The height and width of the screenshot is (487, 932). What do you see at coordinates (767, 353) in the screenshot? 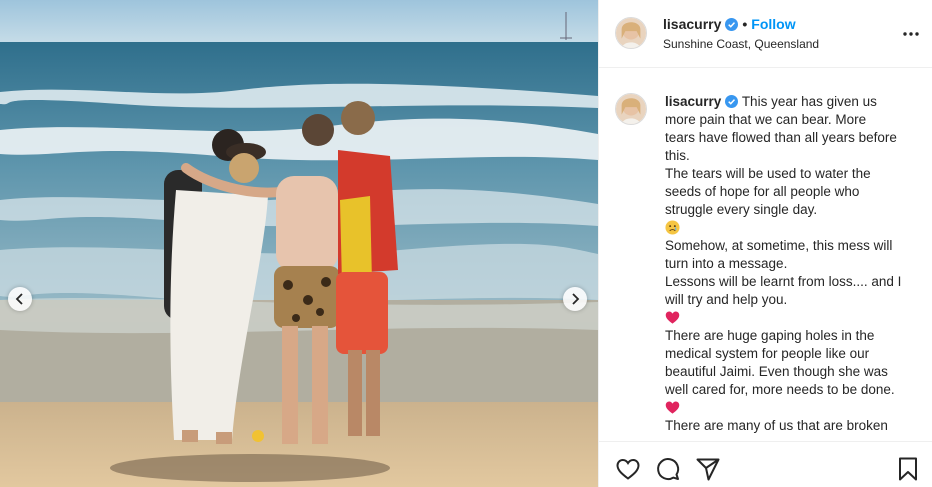
I see `caption-line: medical system for people like our` at bounding box center [767, 353].